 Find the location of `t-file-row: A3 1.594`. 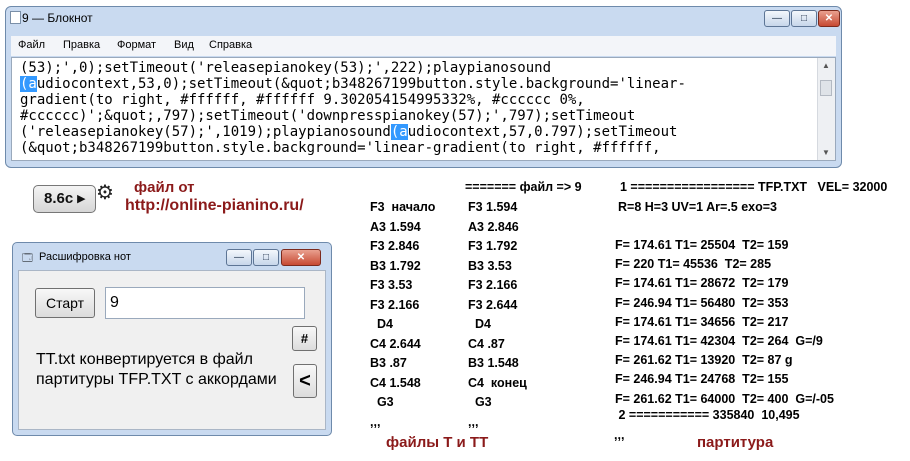

t-file-row: A3 1.594 is located at coordinates (395, 226).